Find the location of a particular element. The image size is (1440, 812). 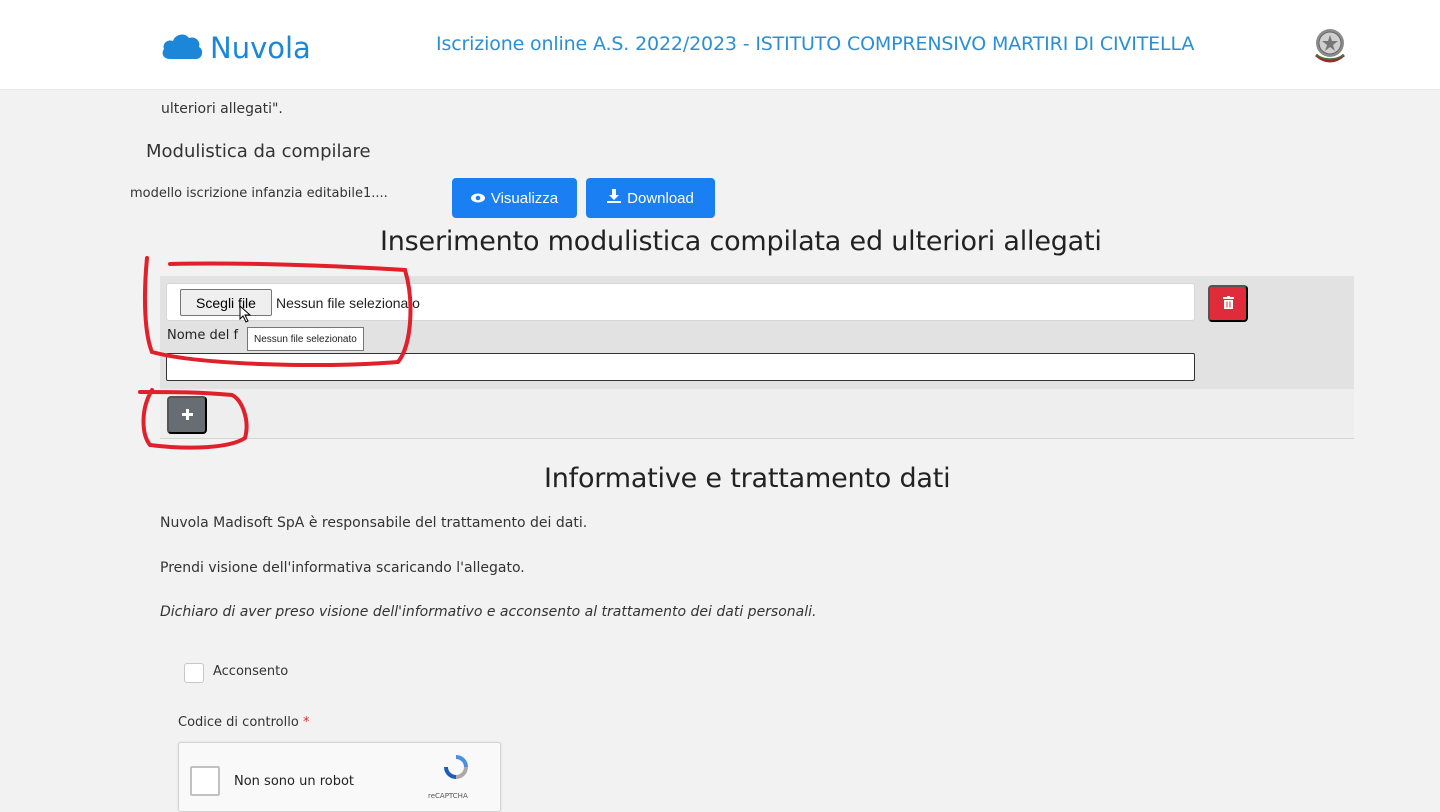

file-status: Nessun file selezionato is located at coordinates (348, 303).